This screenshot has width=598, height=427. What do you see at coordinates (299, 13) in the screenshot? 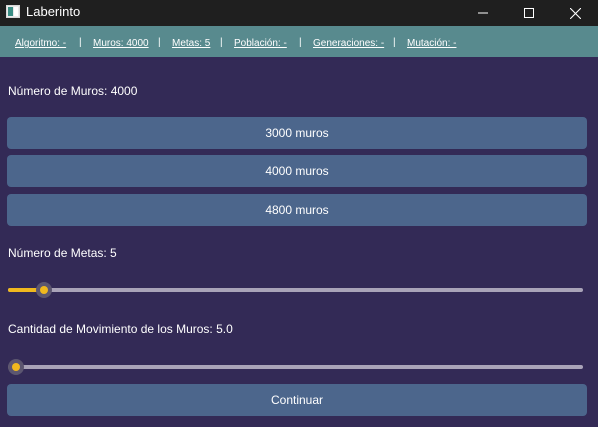
I see `title-bar: Laberinto` at bounding box center [299, 13].